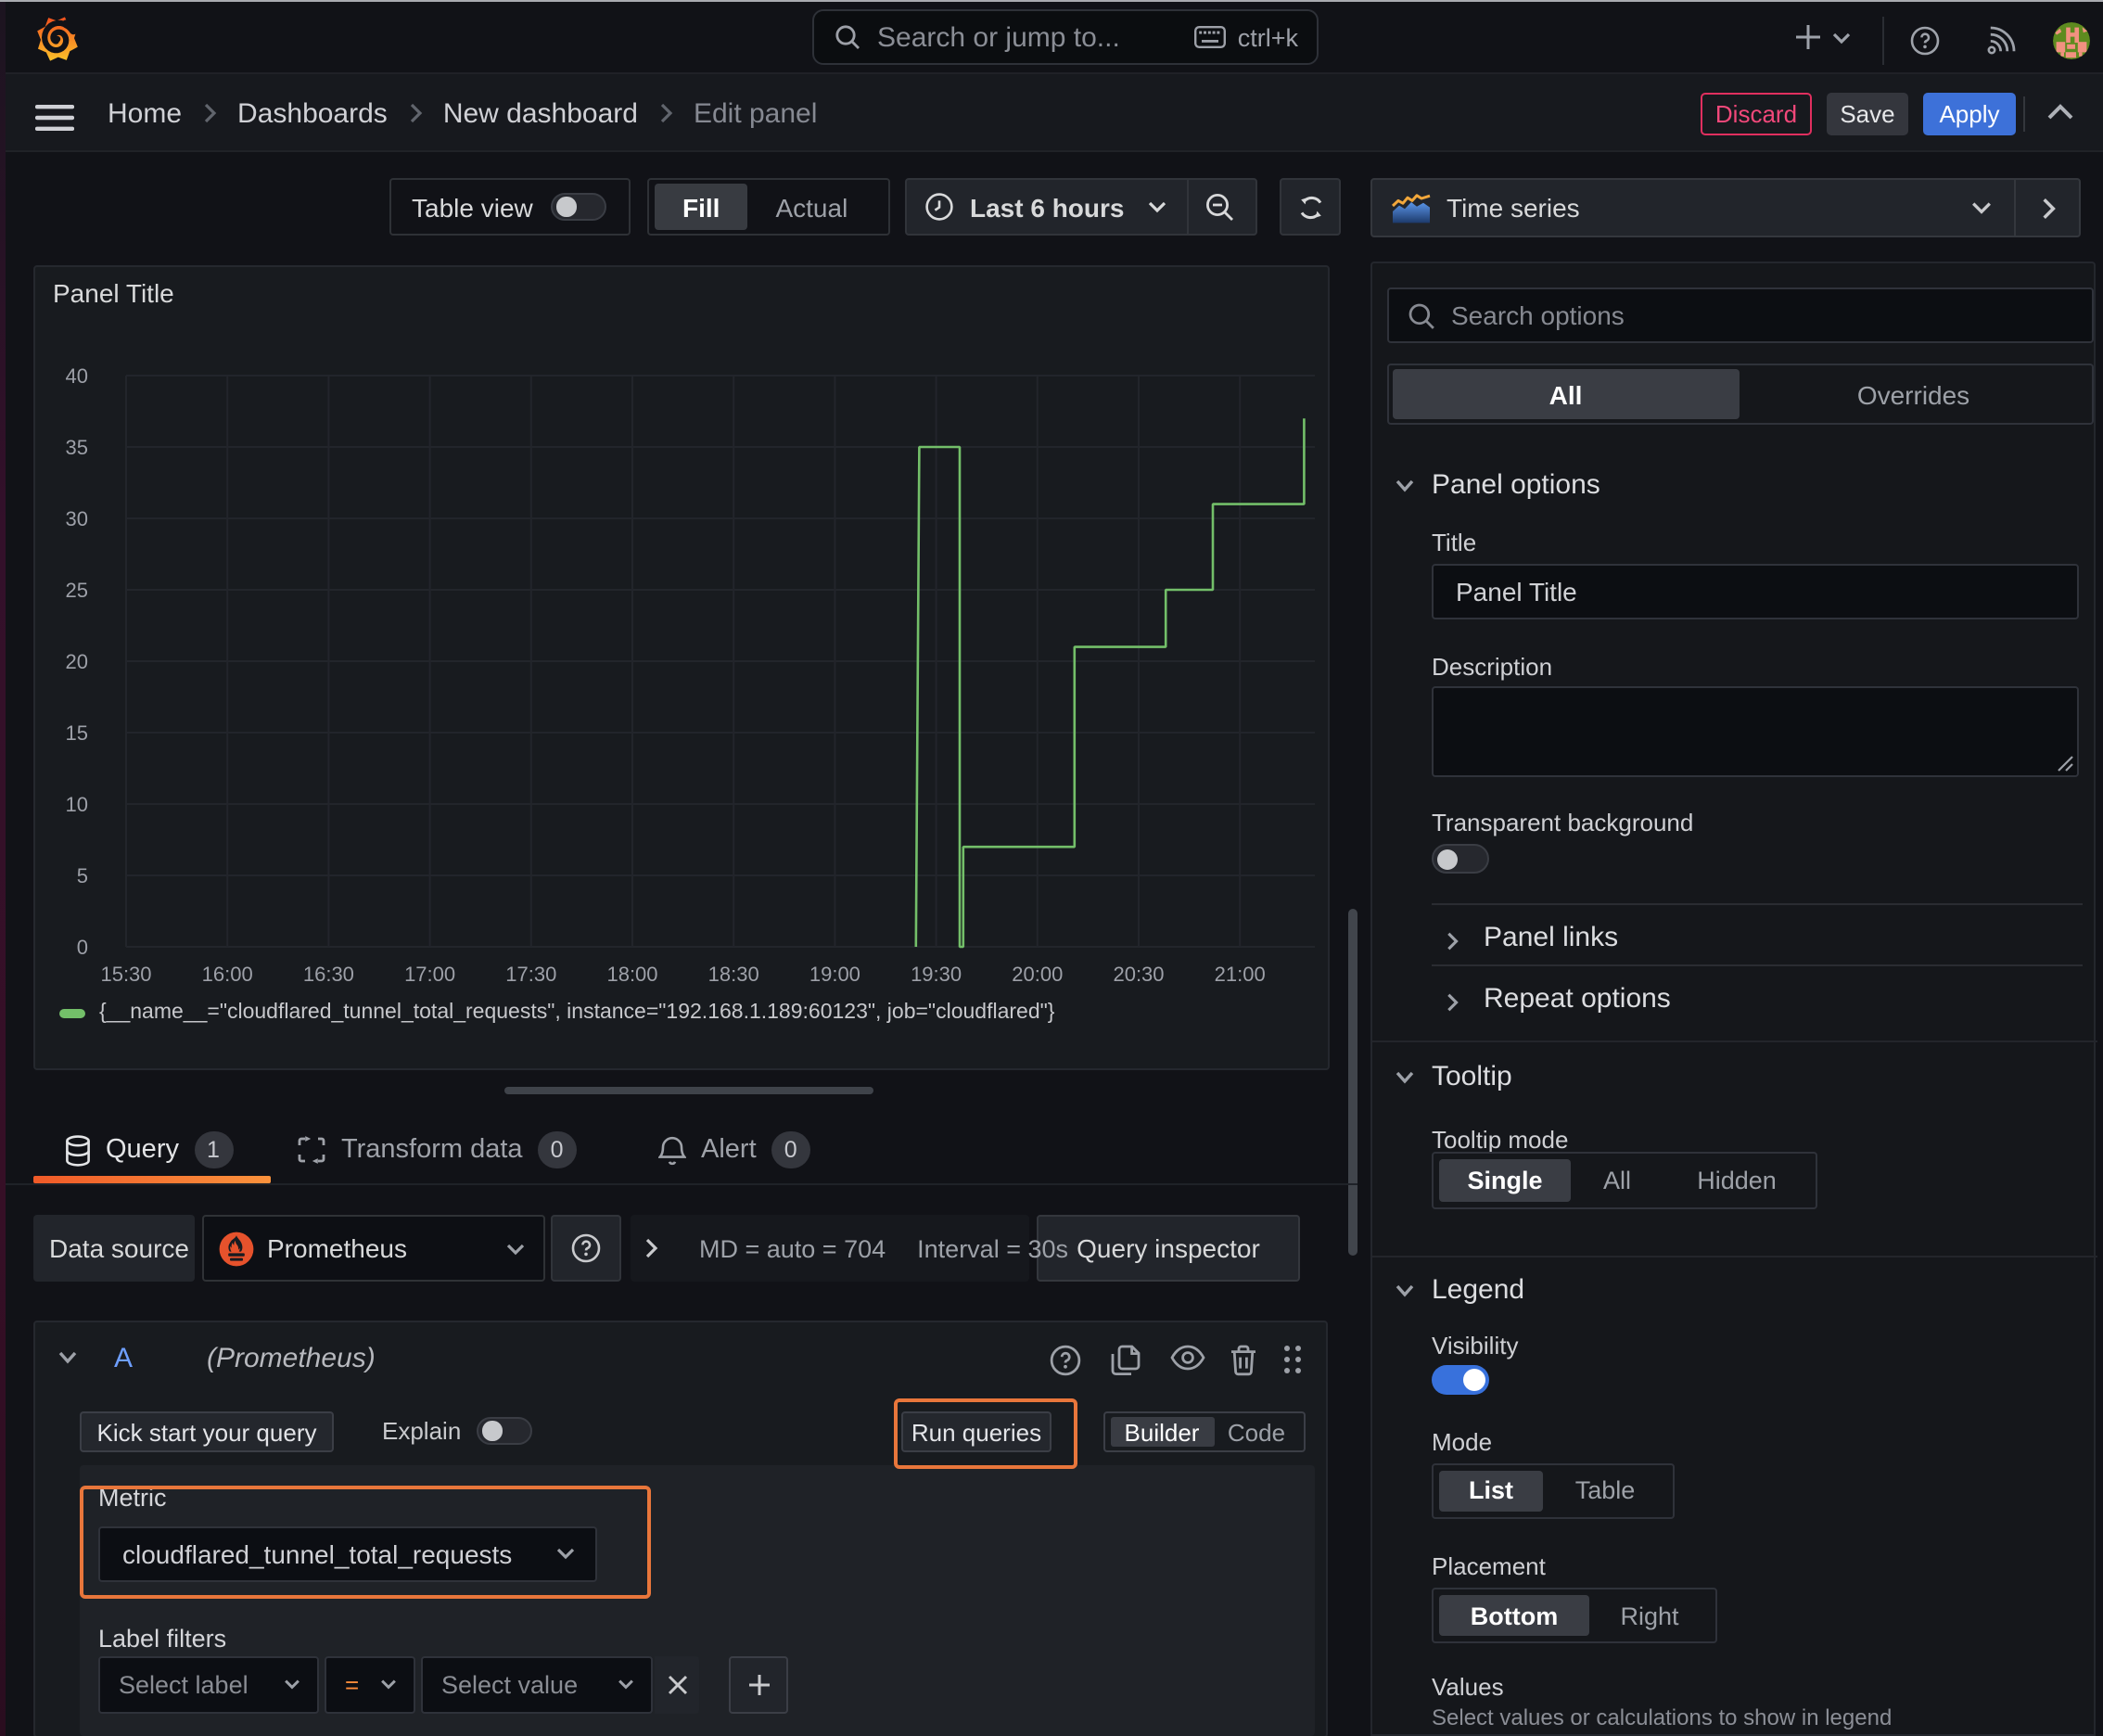 The height and width of the screenshot is (1736, 2103). I want to click on avatar, so click(2071, 41).